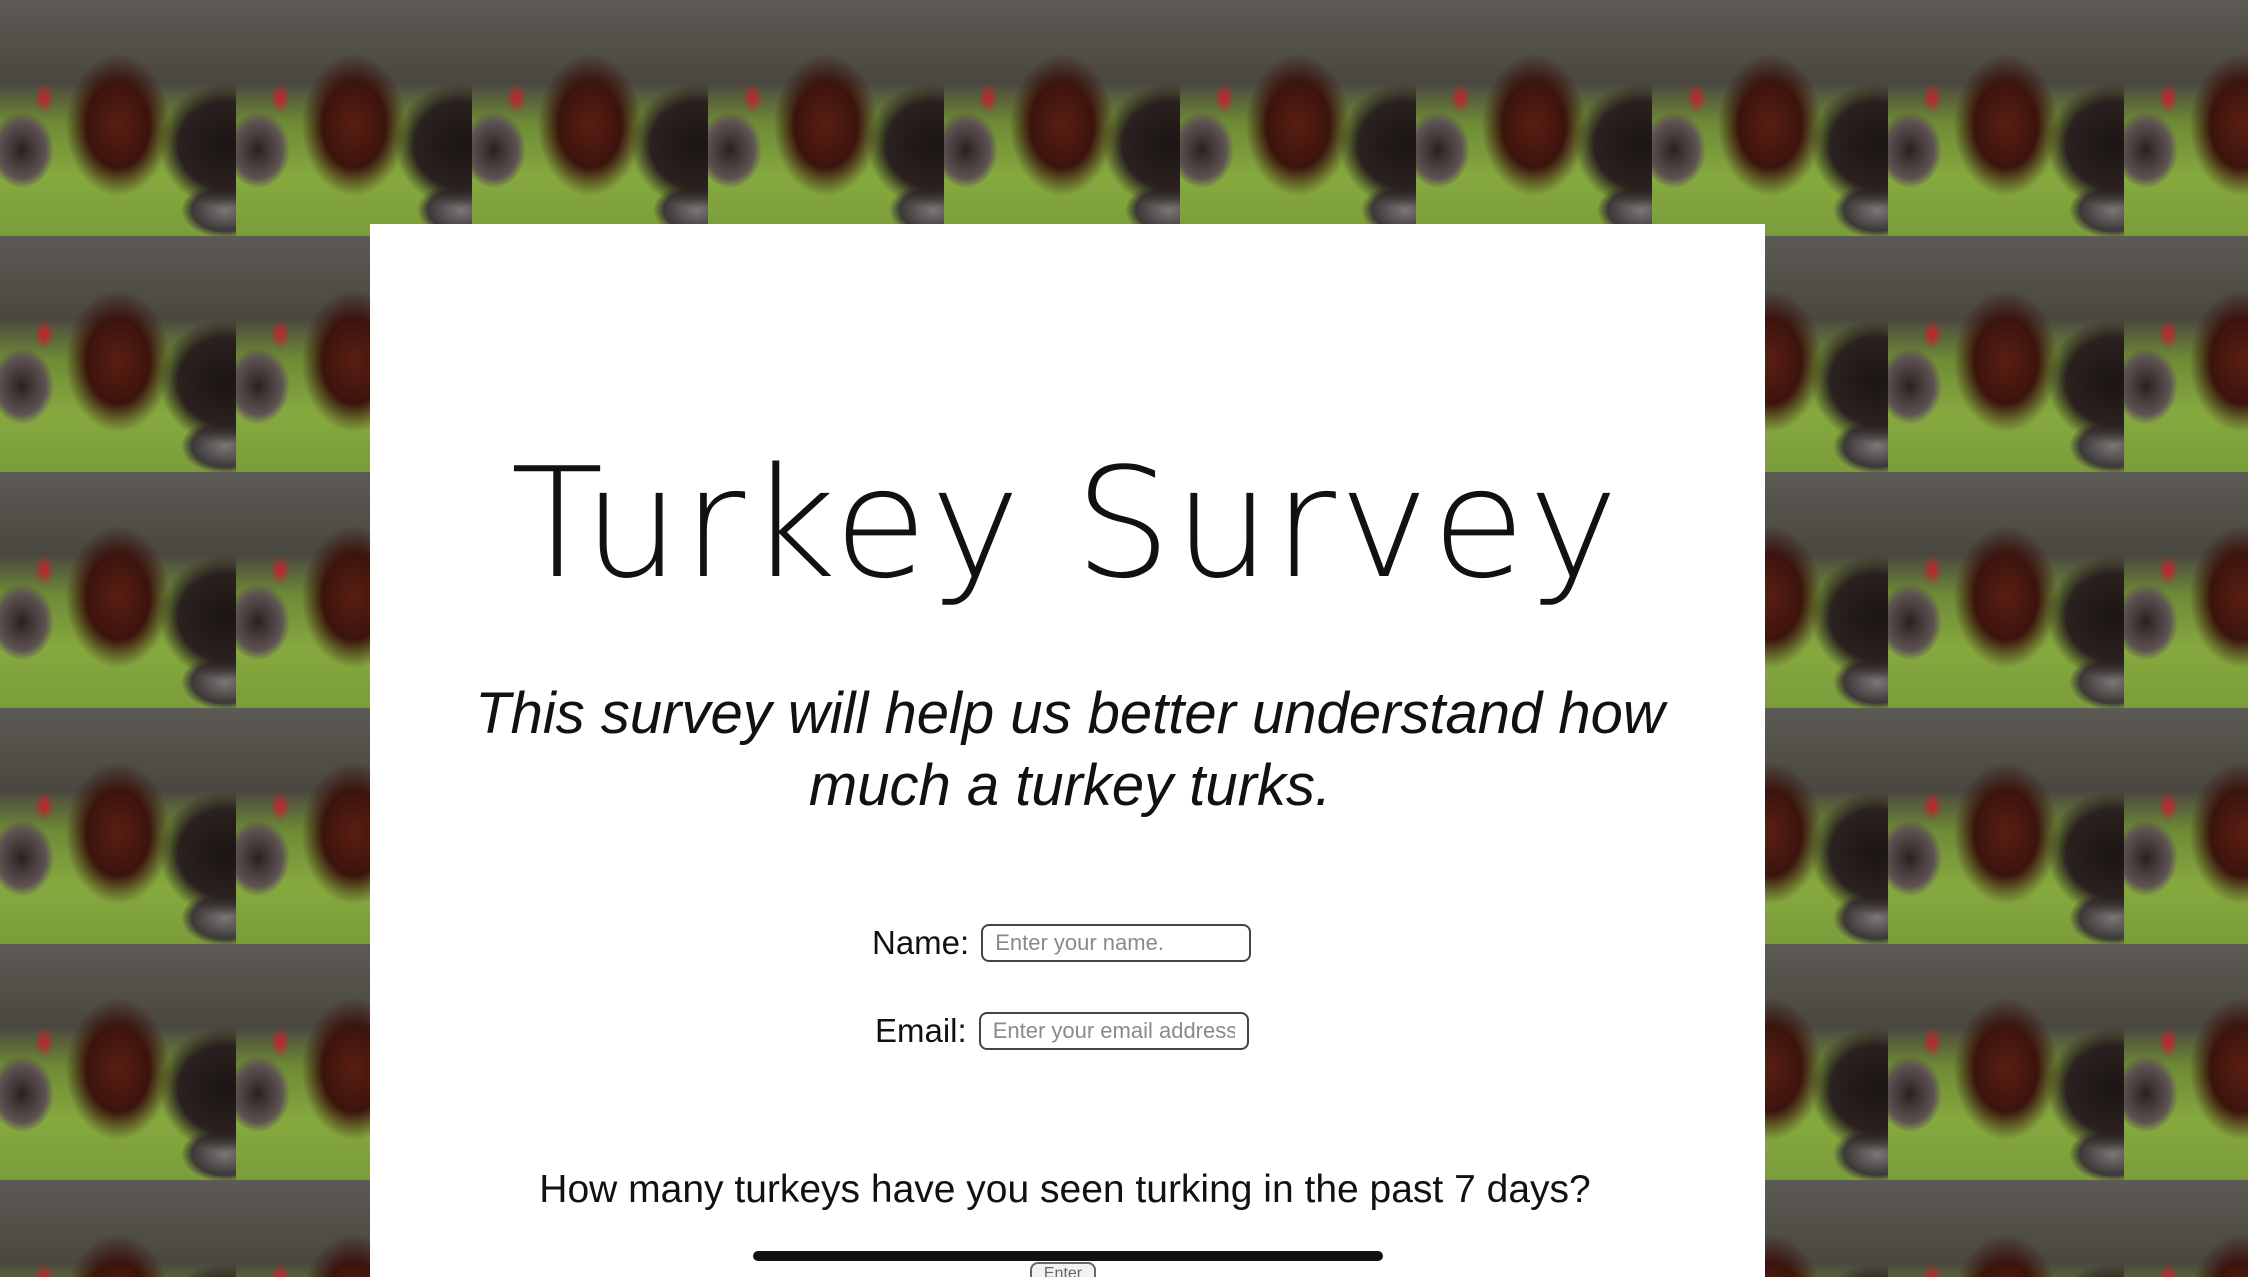  What do you see at coordinates (921, 1030) in the screenshot?
I see `email-label: Email:` at bounding box center [921, 1030].